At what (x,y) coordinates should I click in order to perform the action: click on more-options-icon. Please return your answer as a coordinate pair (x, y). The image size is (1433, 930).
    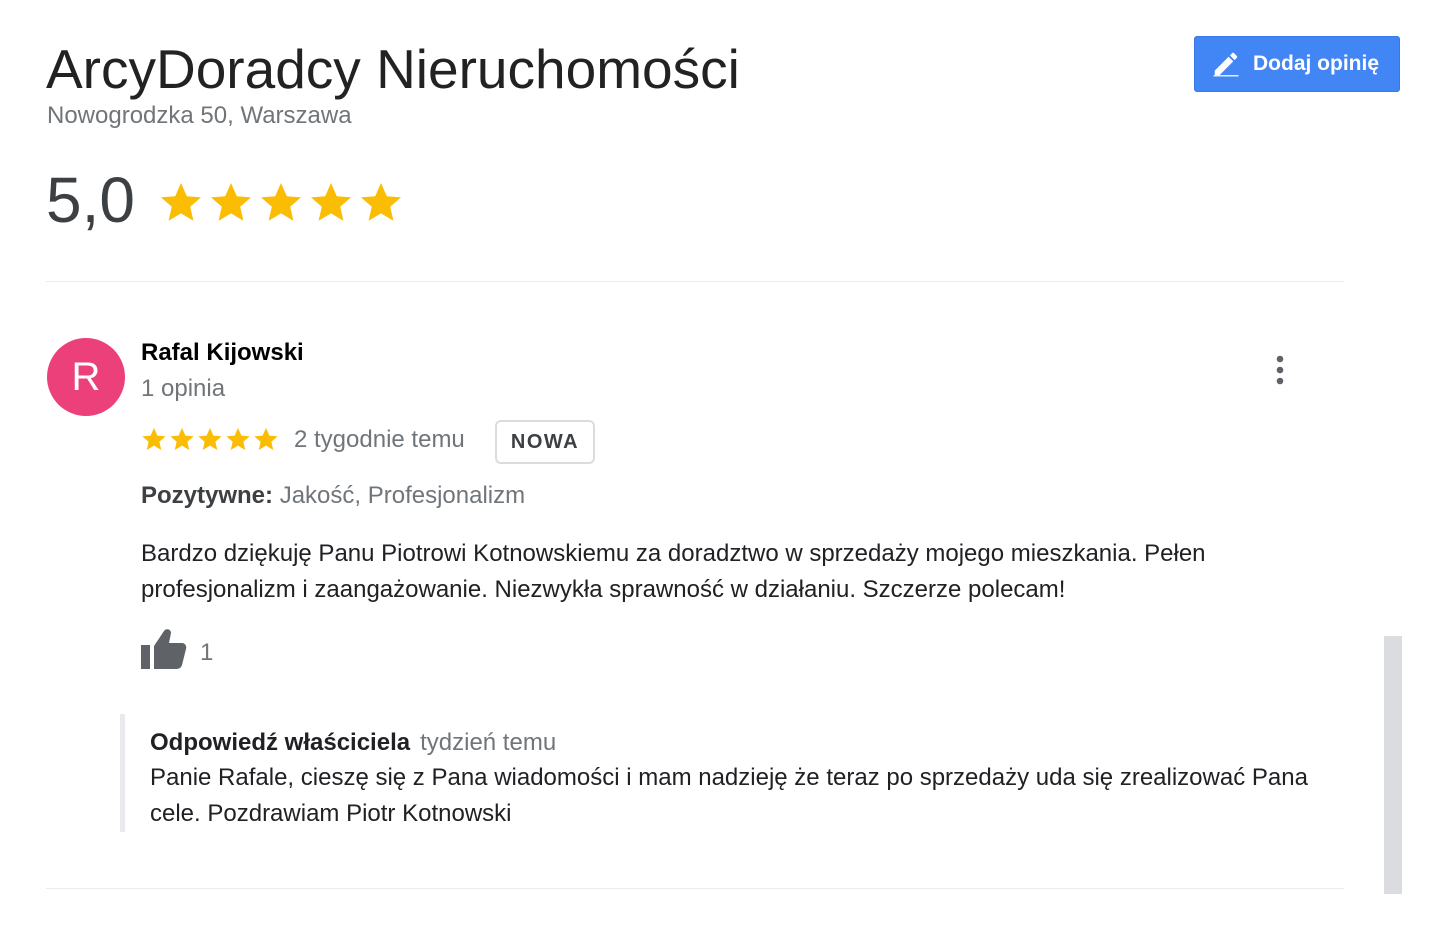
    Looking at the image, I should click on (1280, 370).